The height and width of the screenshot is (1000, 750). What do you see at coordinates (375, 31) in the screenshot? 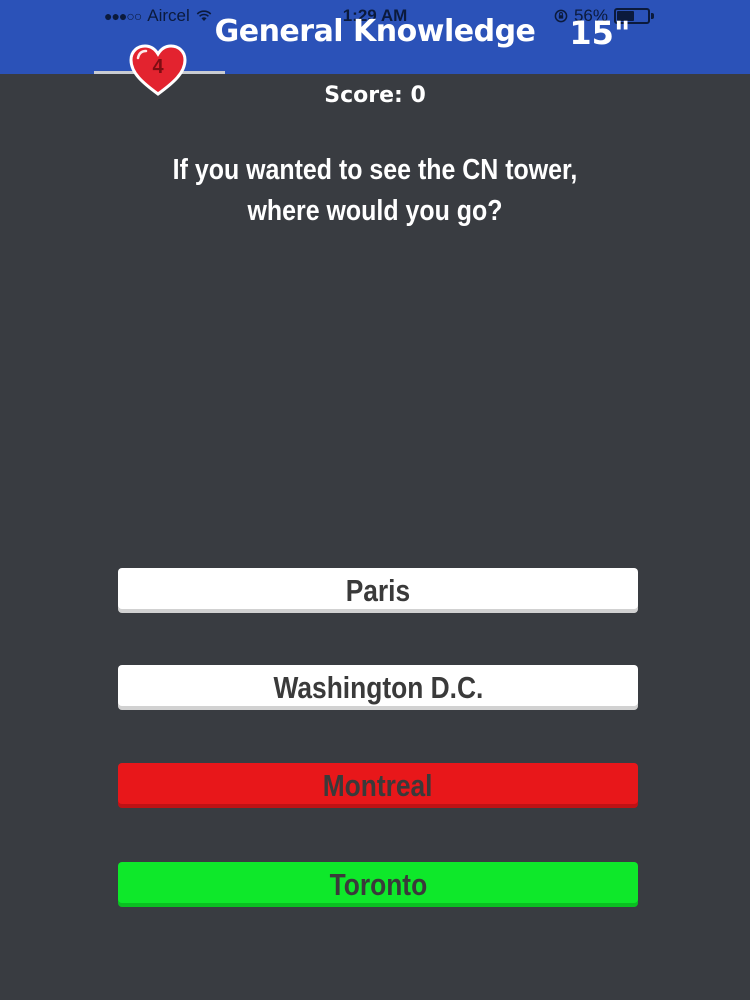
I see `game-title: General Knowledge` at bounding box center [375, 31].